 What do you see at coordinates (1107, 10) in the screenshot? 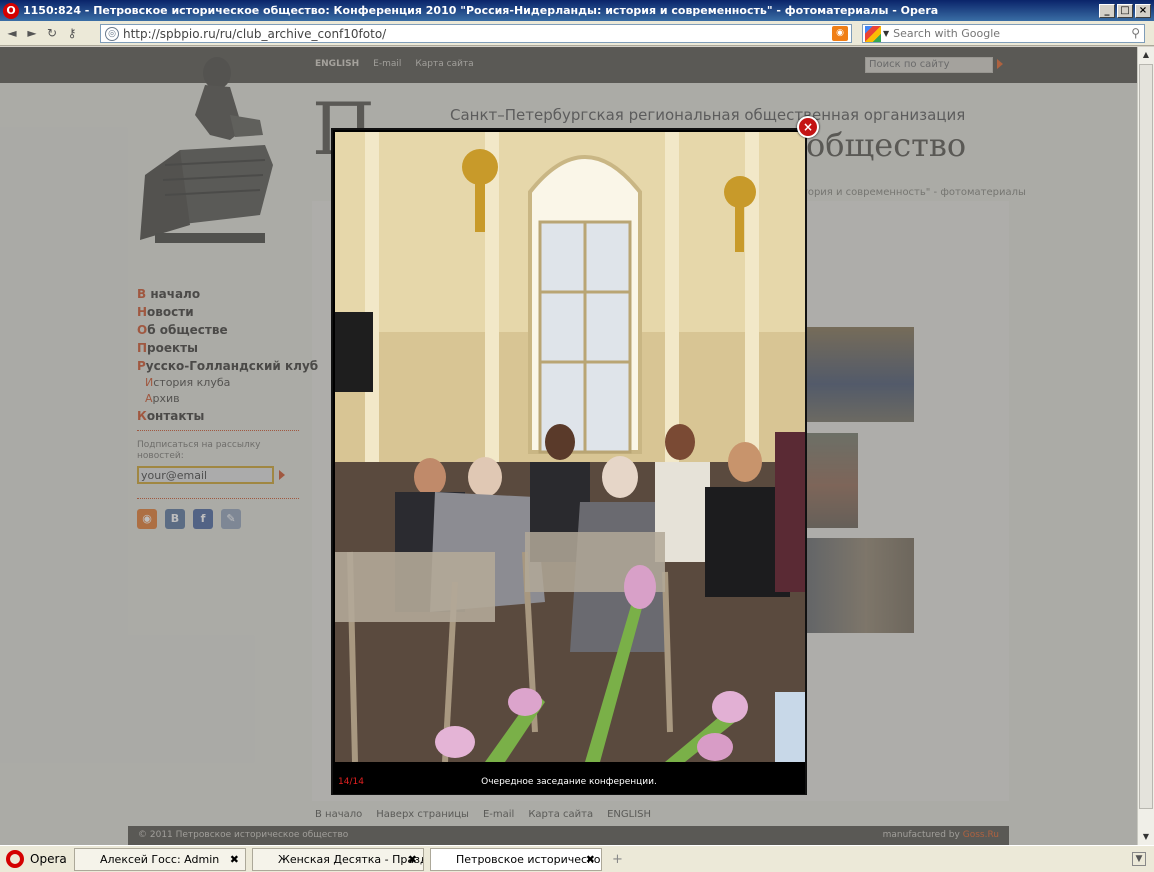
I see `minimize-button: _` at bounding box center [1107, 10].